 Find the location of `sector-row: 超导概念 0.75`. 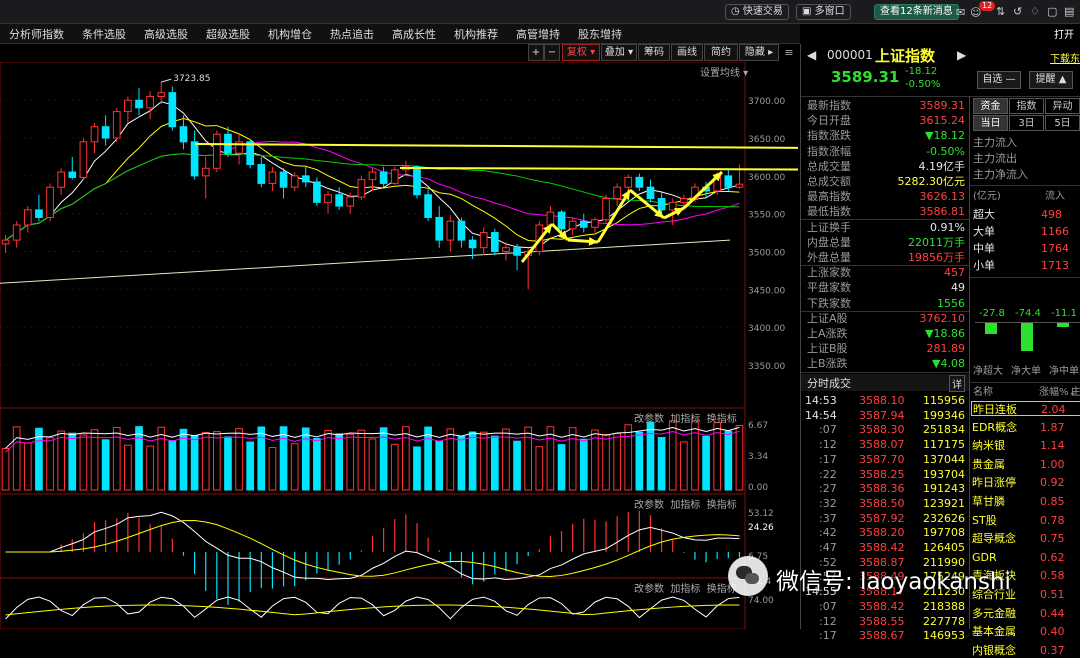

sector-row: 超导概念 0.75 is located at coordinates (1025, 538).